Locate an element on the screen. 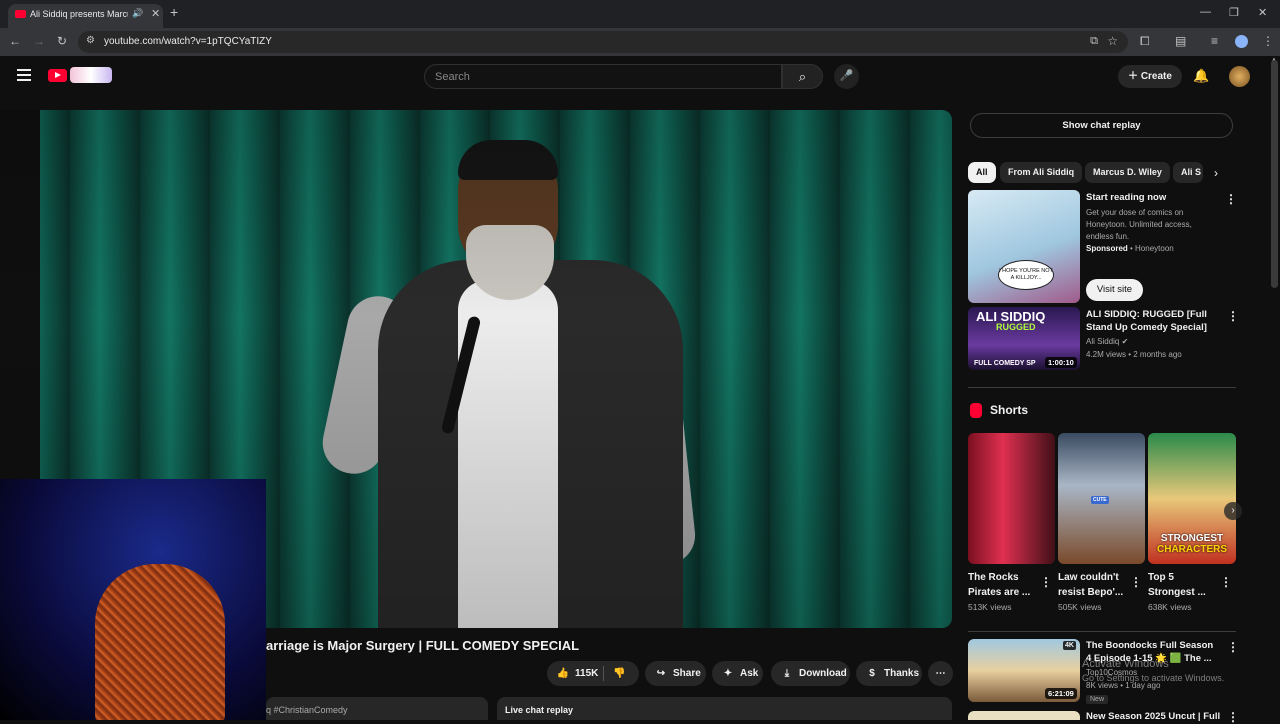 The height and width of the screenshot is (724, 1280). media-icon: ▤ is located at coordinates (1180, 41).